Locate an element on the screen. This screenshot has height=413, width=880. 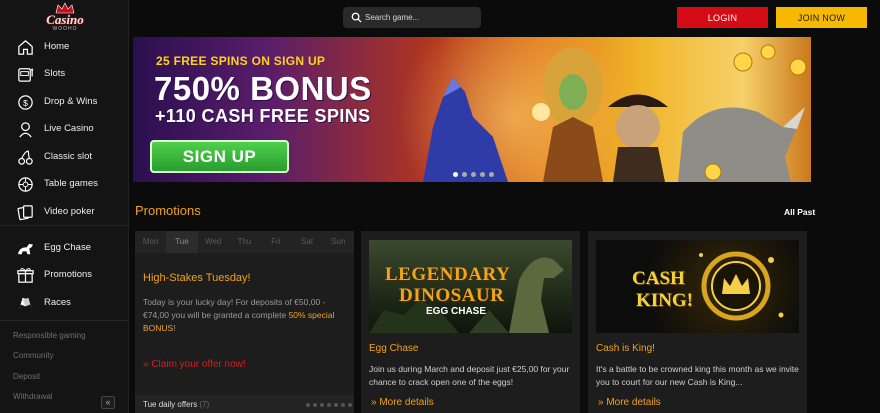
tab-thu: Thu is located at coordinates (244, 242).